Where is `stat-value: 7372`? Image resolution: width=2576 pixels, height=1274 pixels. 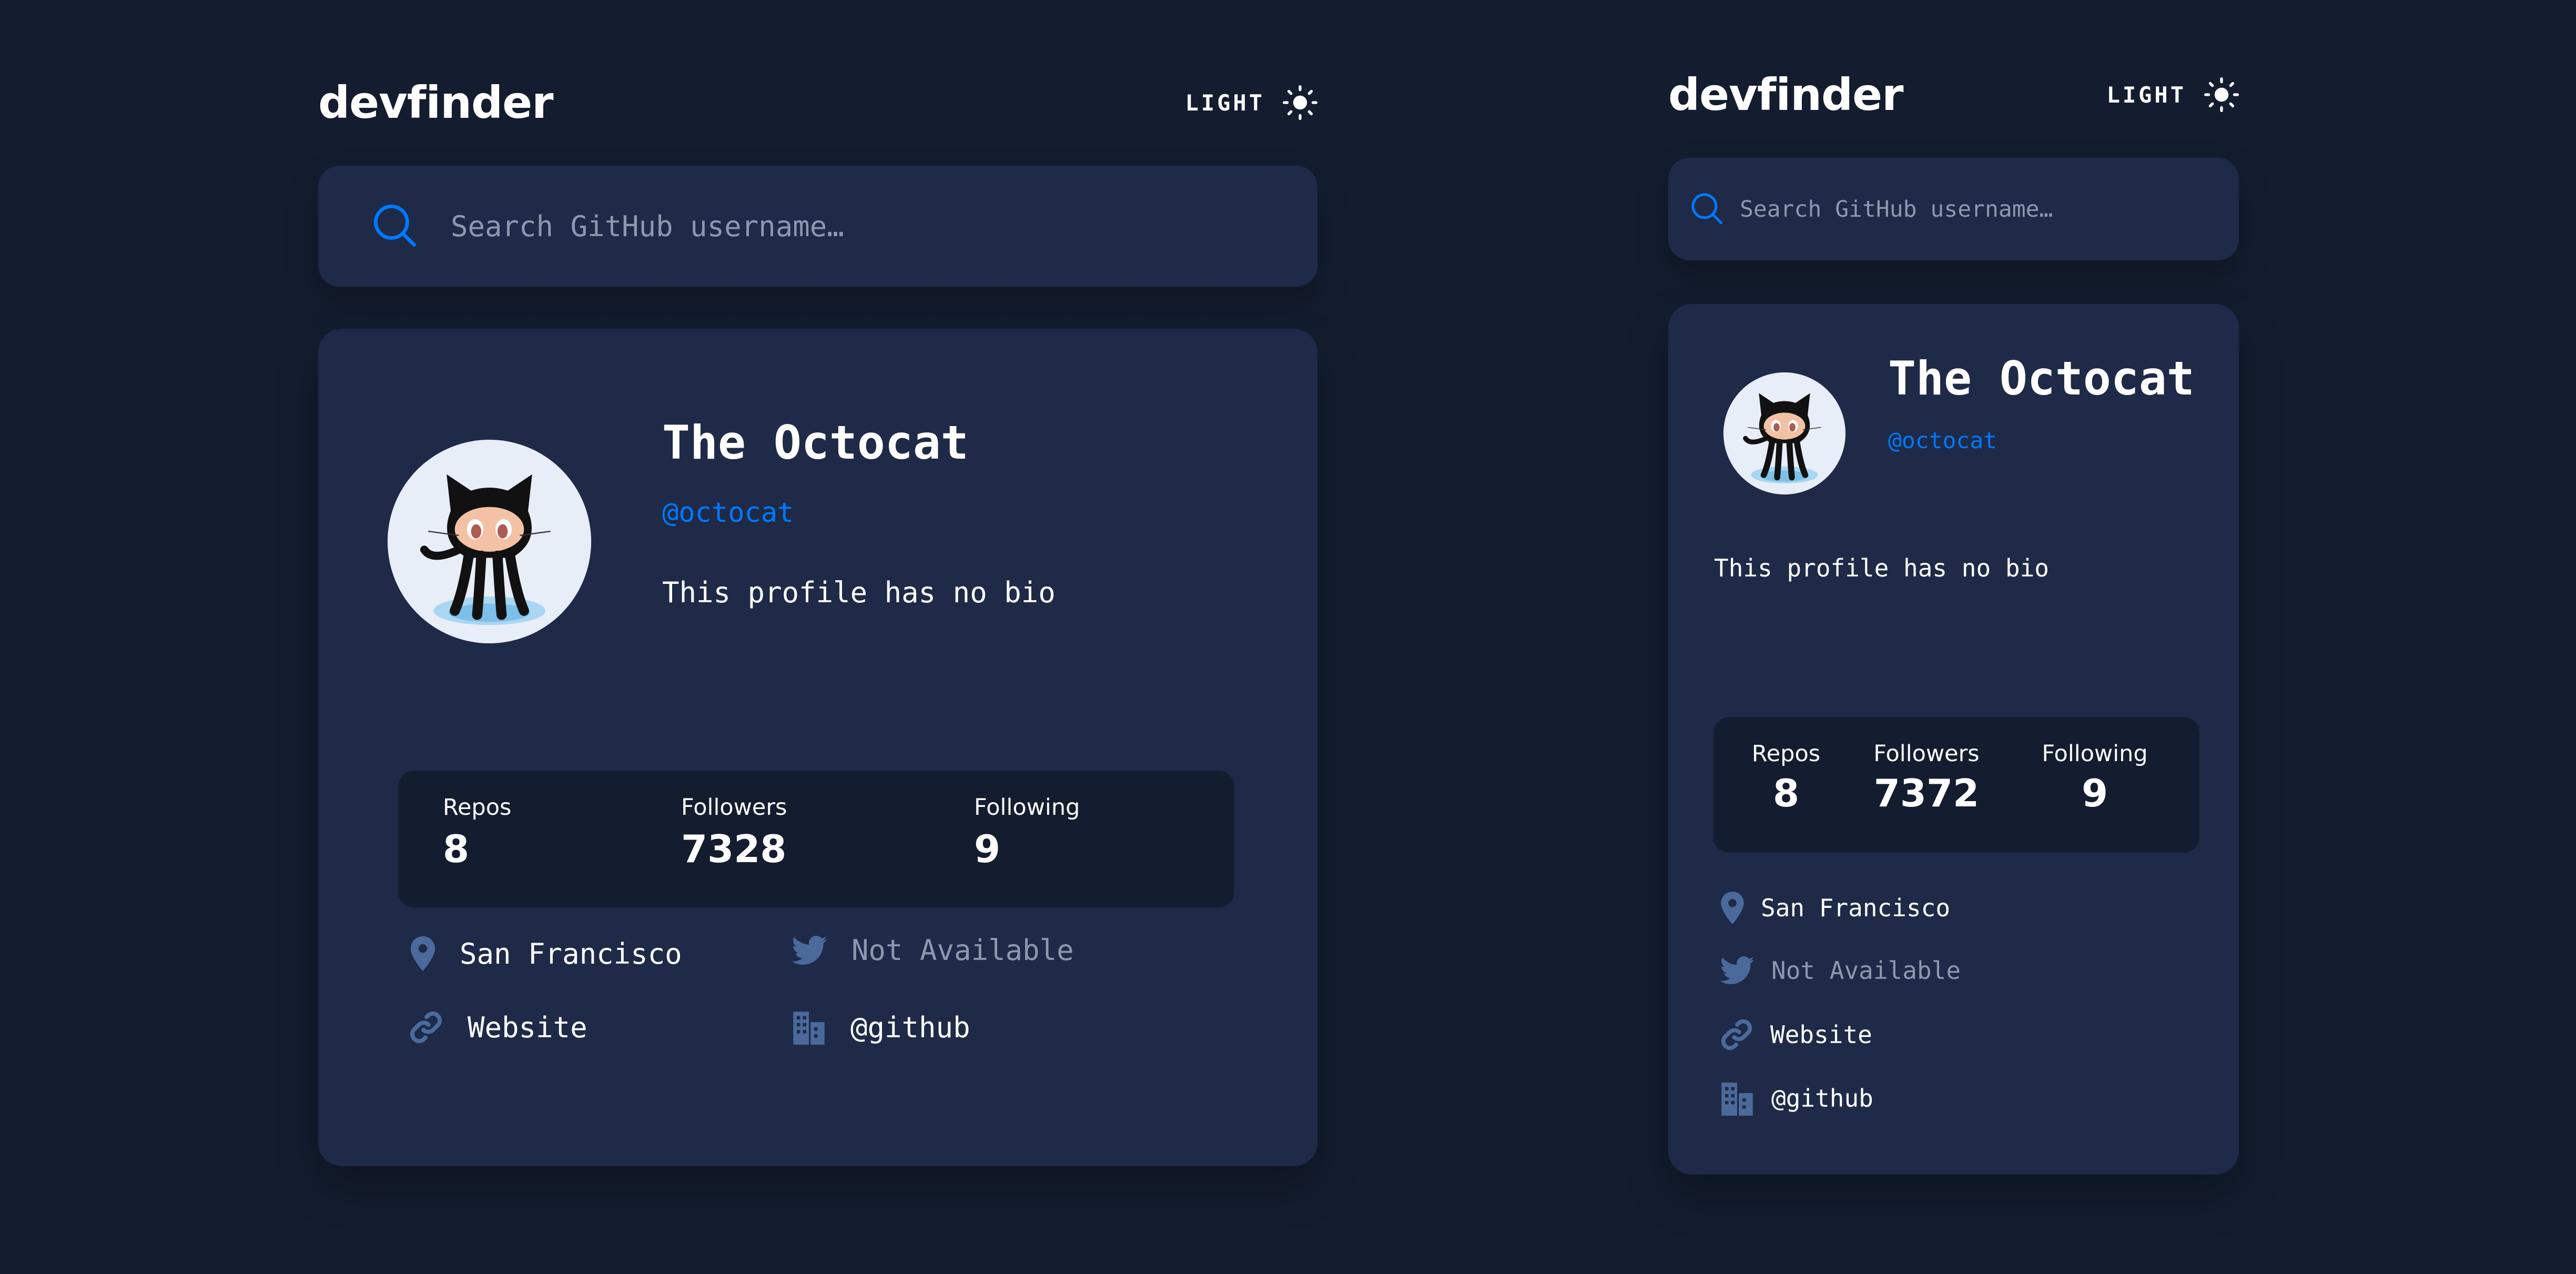
stat-value: 7372 is located at coordinates (1927, 793).